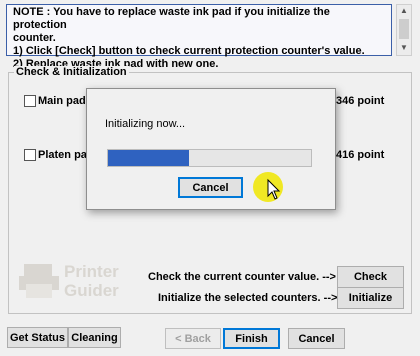 This screenshot has width=420, height=356. I want to click on main-pad-checkbox, so click(30, 101).